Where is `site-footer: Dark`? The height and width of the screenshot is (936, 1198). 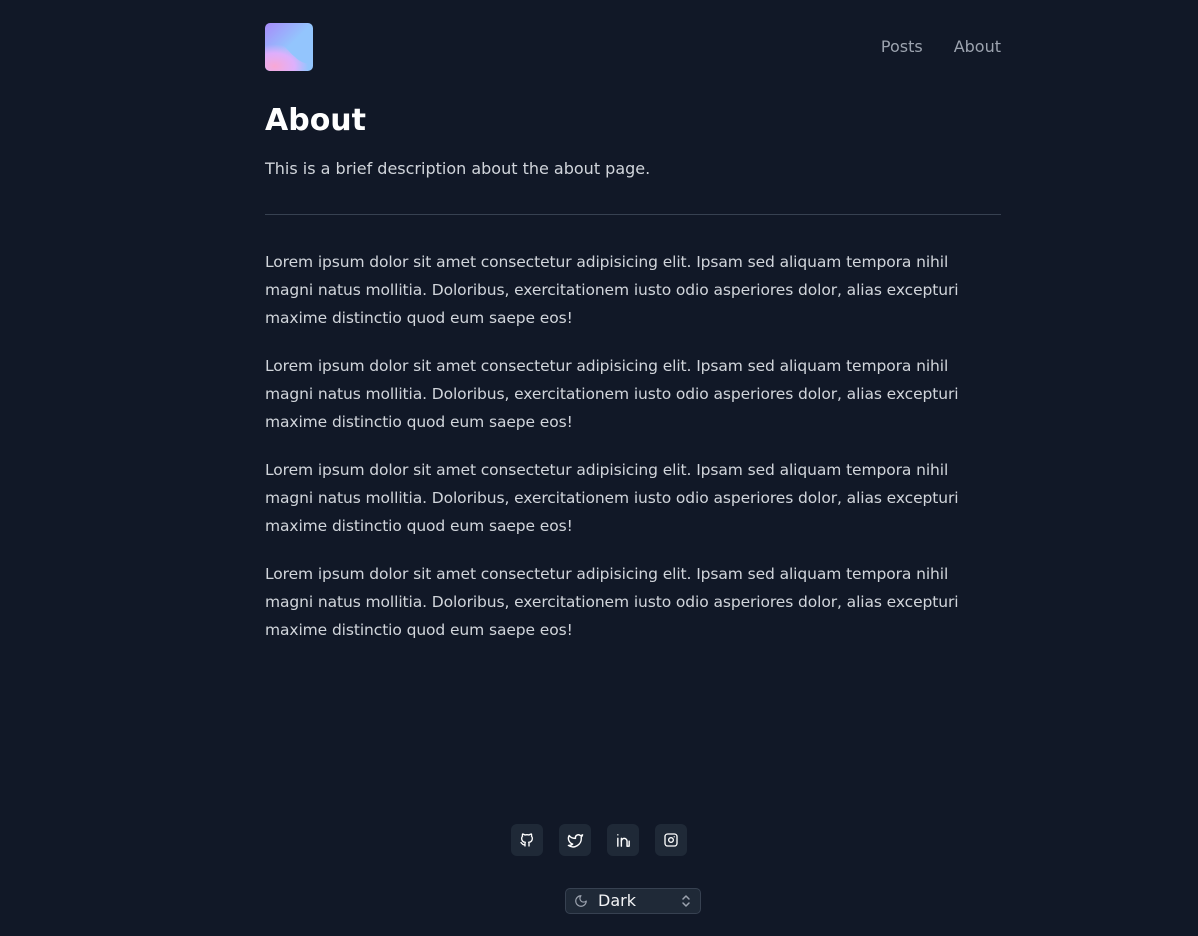 site-footer: Dark is located at coordinates (599, 869).